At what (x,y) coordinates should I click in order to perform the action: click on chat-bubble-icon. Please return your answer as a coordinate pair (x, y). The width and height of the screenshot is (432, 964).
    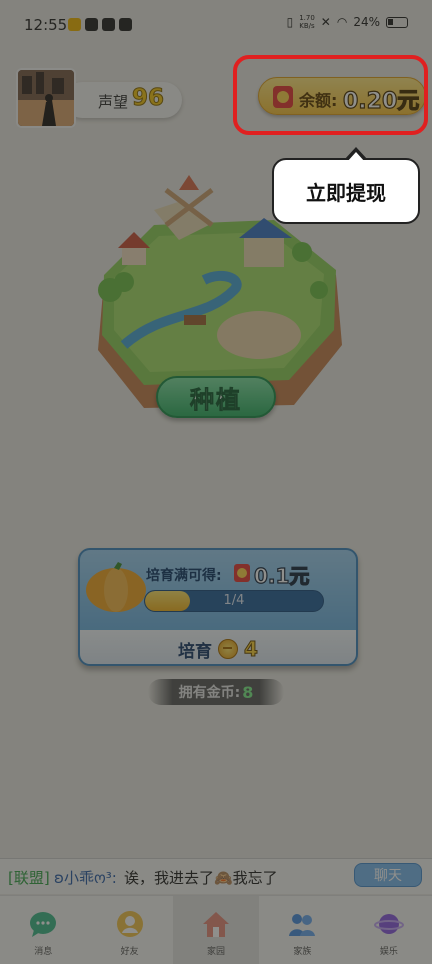
    Looking at the image, I should click on (43, 924).